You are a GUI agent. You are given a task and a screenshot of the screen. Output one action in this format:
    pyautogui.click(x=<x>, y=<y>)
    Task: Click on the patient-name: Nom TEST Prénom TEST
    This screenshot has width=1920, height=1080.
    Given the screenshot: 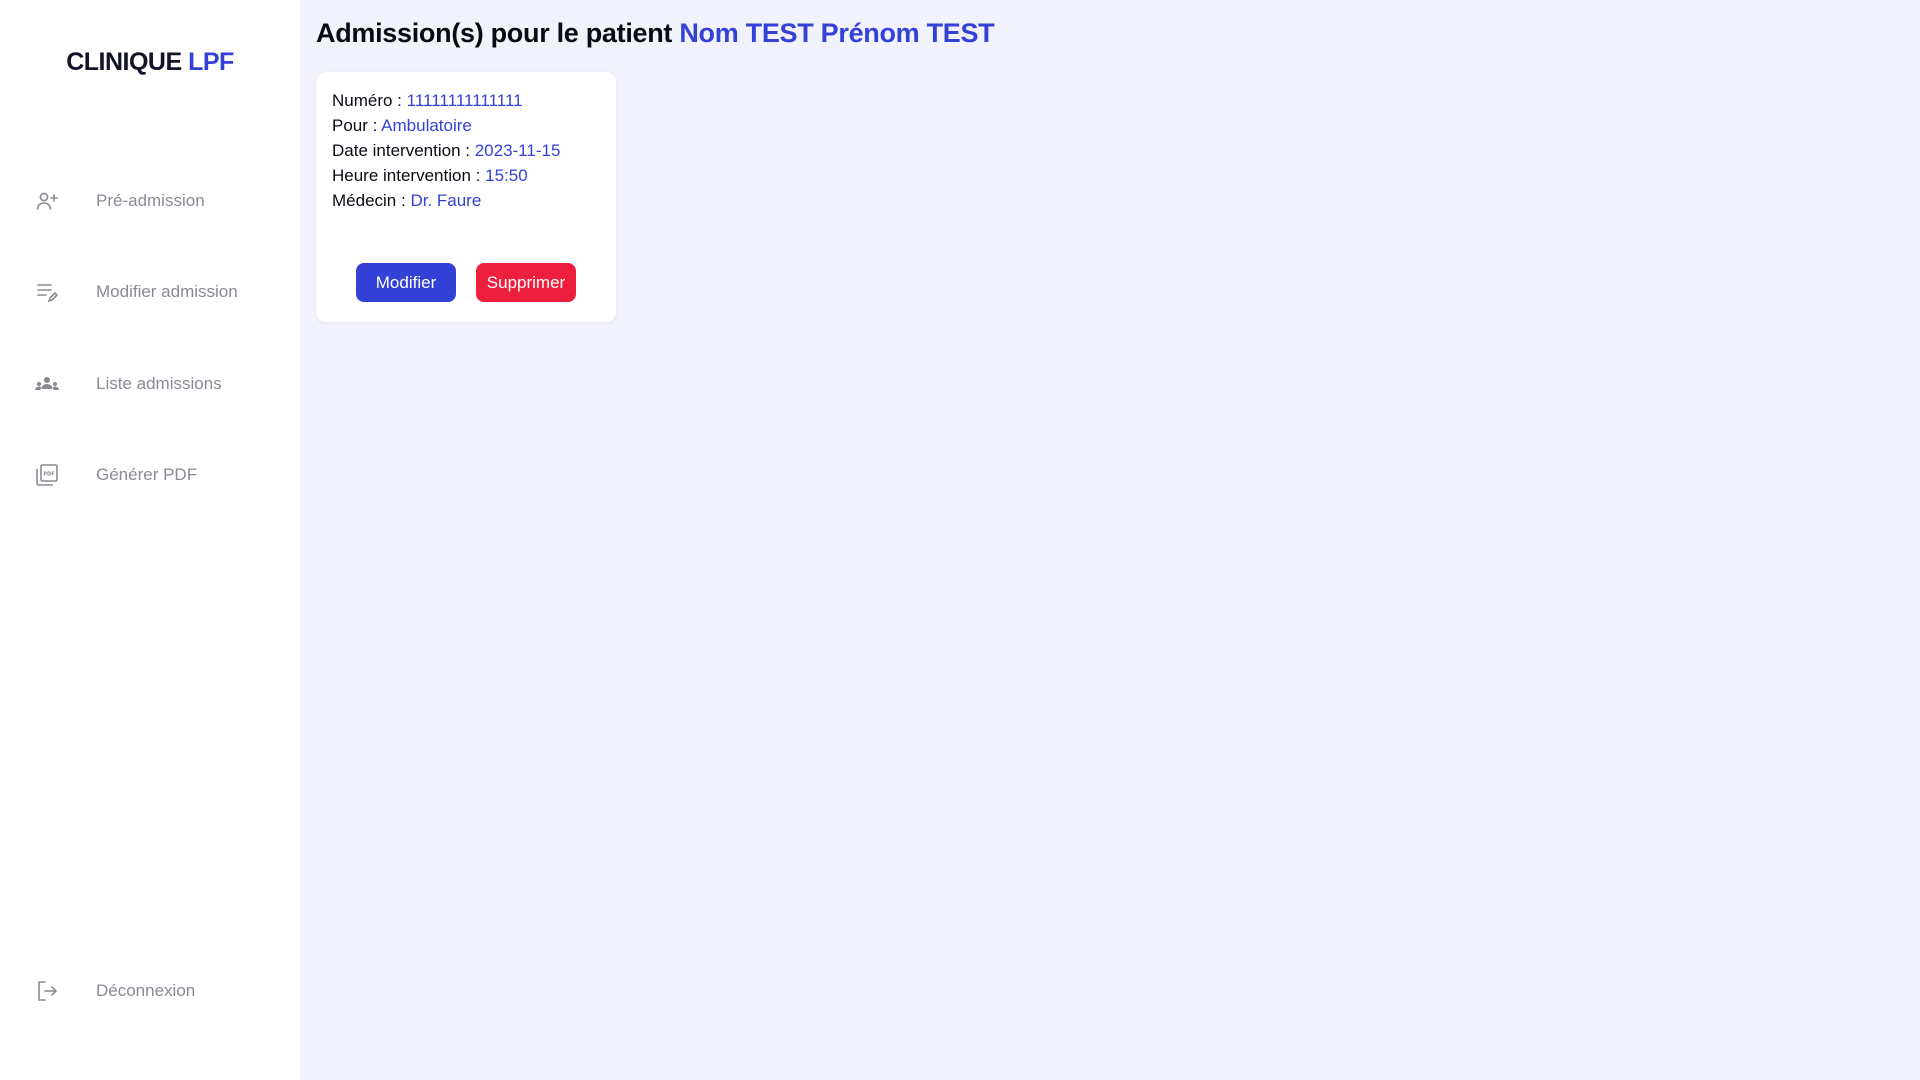 What is the action you would take?
    pyautogui.click(x=837, y=33)
    